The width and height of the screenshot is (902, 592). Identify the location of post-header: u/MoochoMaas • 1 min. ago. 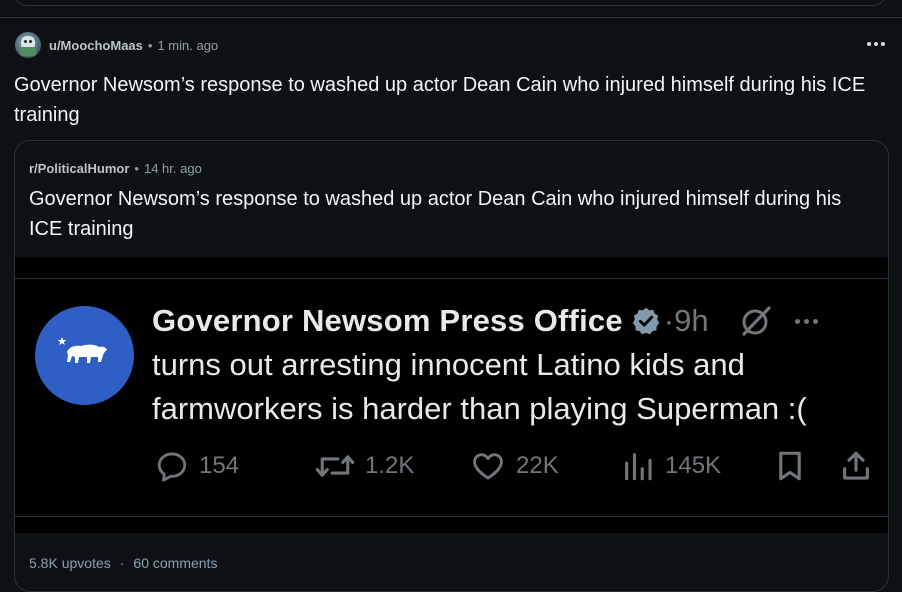
(116, 45).